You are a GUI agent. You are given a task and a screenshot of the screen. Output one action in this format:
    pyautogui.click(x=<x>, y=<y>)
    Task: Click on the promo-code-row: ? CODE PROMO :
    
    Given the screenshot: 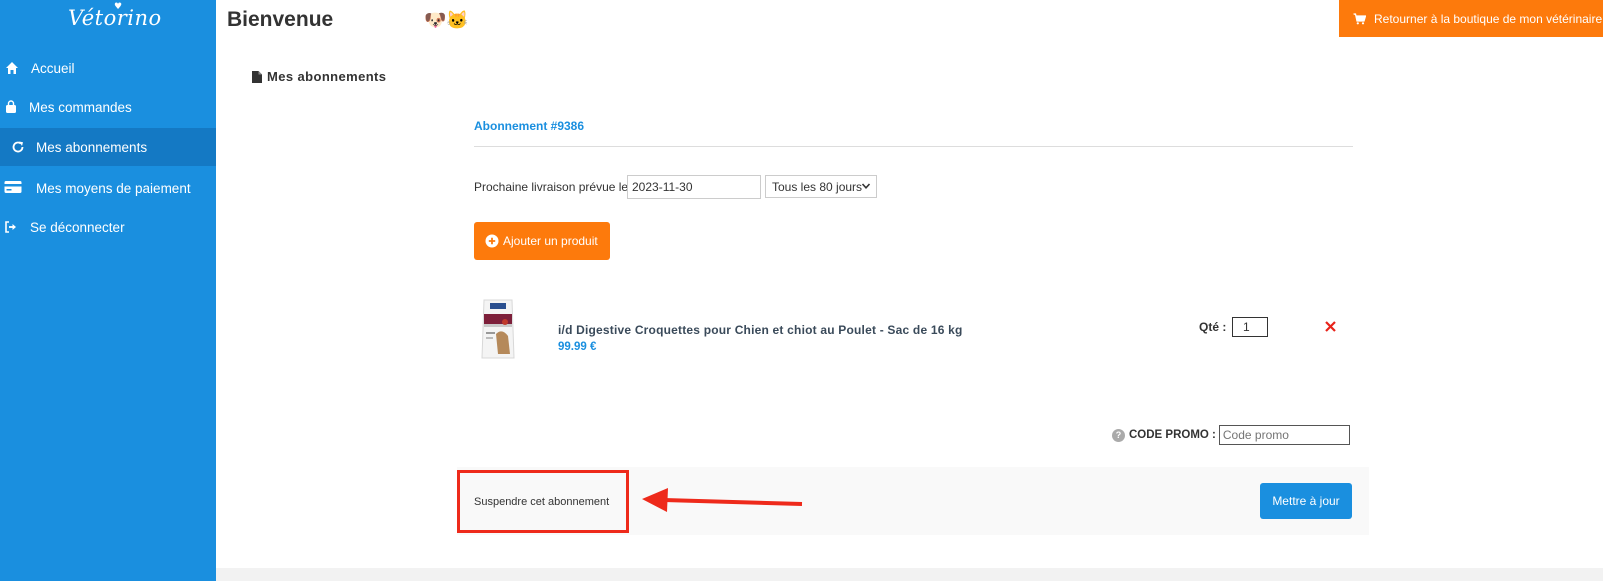 What is the action you would take?
    pyautogui.click(x=1231, y=435)
    